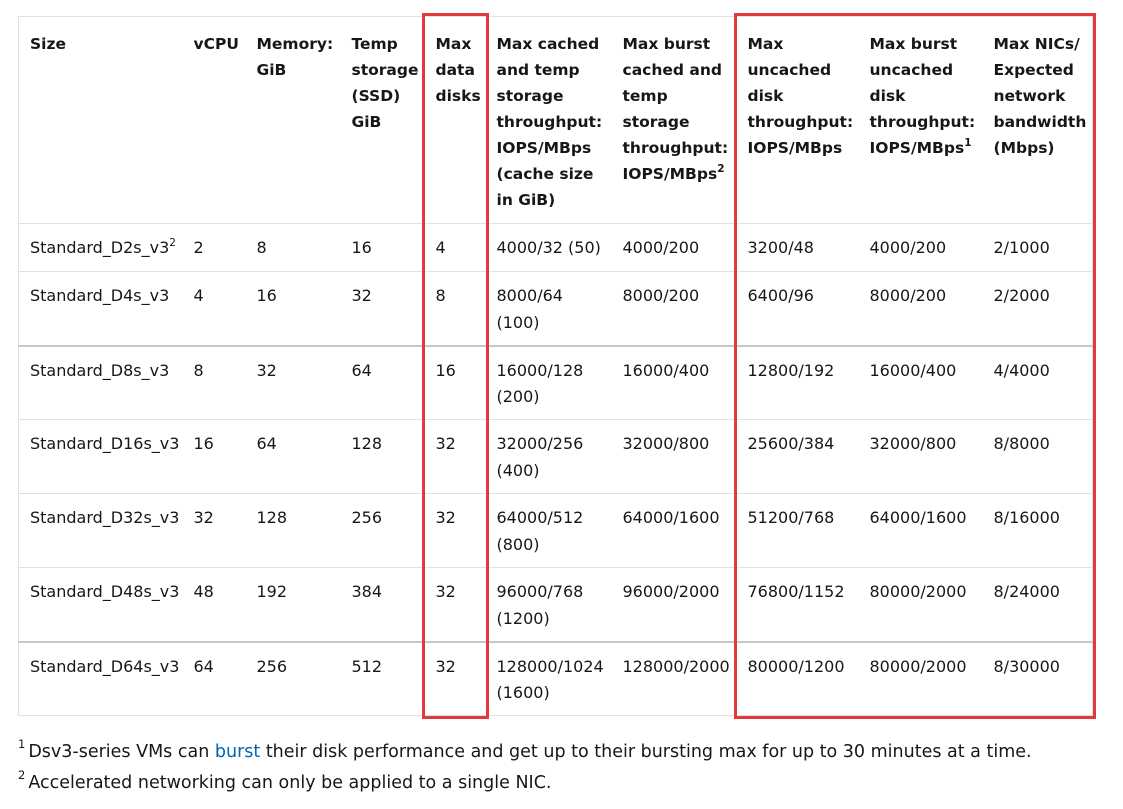 The image size is (1123, 809). I want to click on cell-max-cached-throughput: 4000/32 (50), so click(548, 247).